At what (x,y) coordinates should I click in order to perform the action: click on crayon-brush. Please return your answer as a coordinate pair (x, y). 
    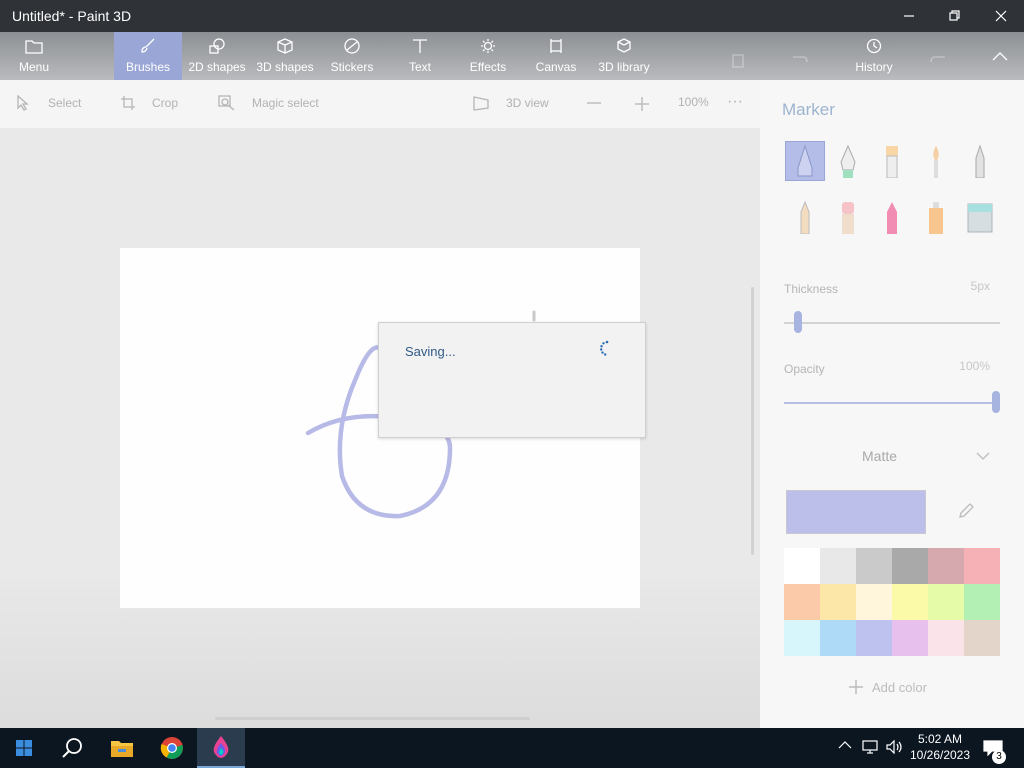
    Looking at the image, I should click on (892, 217).